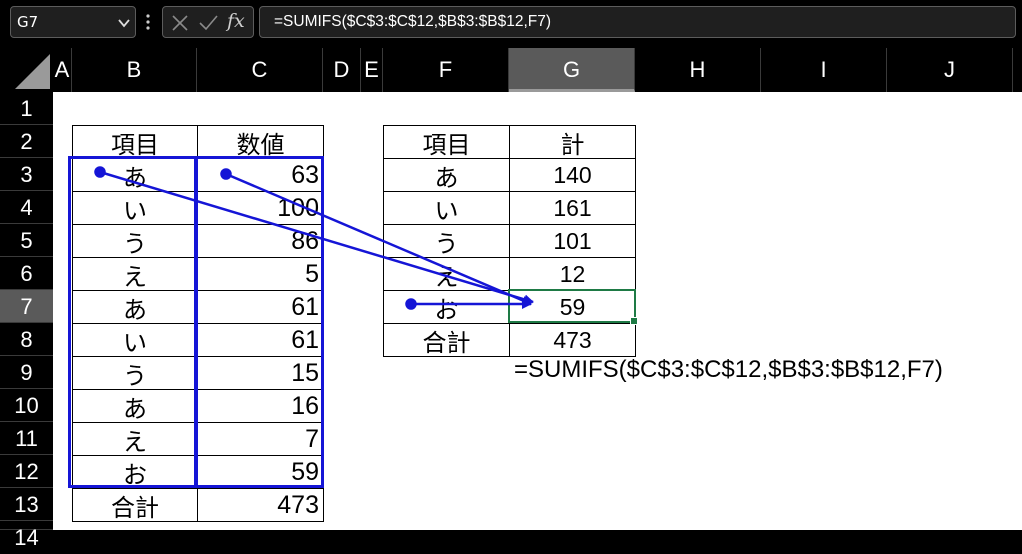  What do you see at coordinates (637, 22) in the screenshot?
I see `formula-input: =SUMIFS($C$3:$C$12,$B$3:$B$12,F7)` at bounding box center [637, 22].